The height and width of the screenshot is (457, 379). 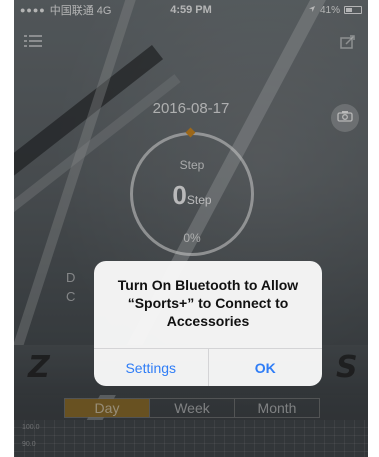 I want to click on settings-button: Settings, so click(x=151, y=367).